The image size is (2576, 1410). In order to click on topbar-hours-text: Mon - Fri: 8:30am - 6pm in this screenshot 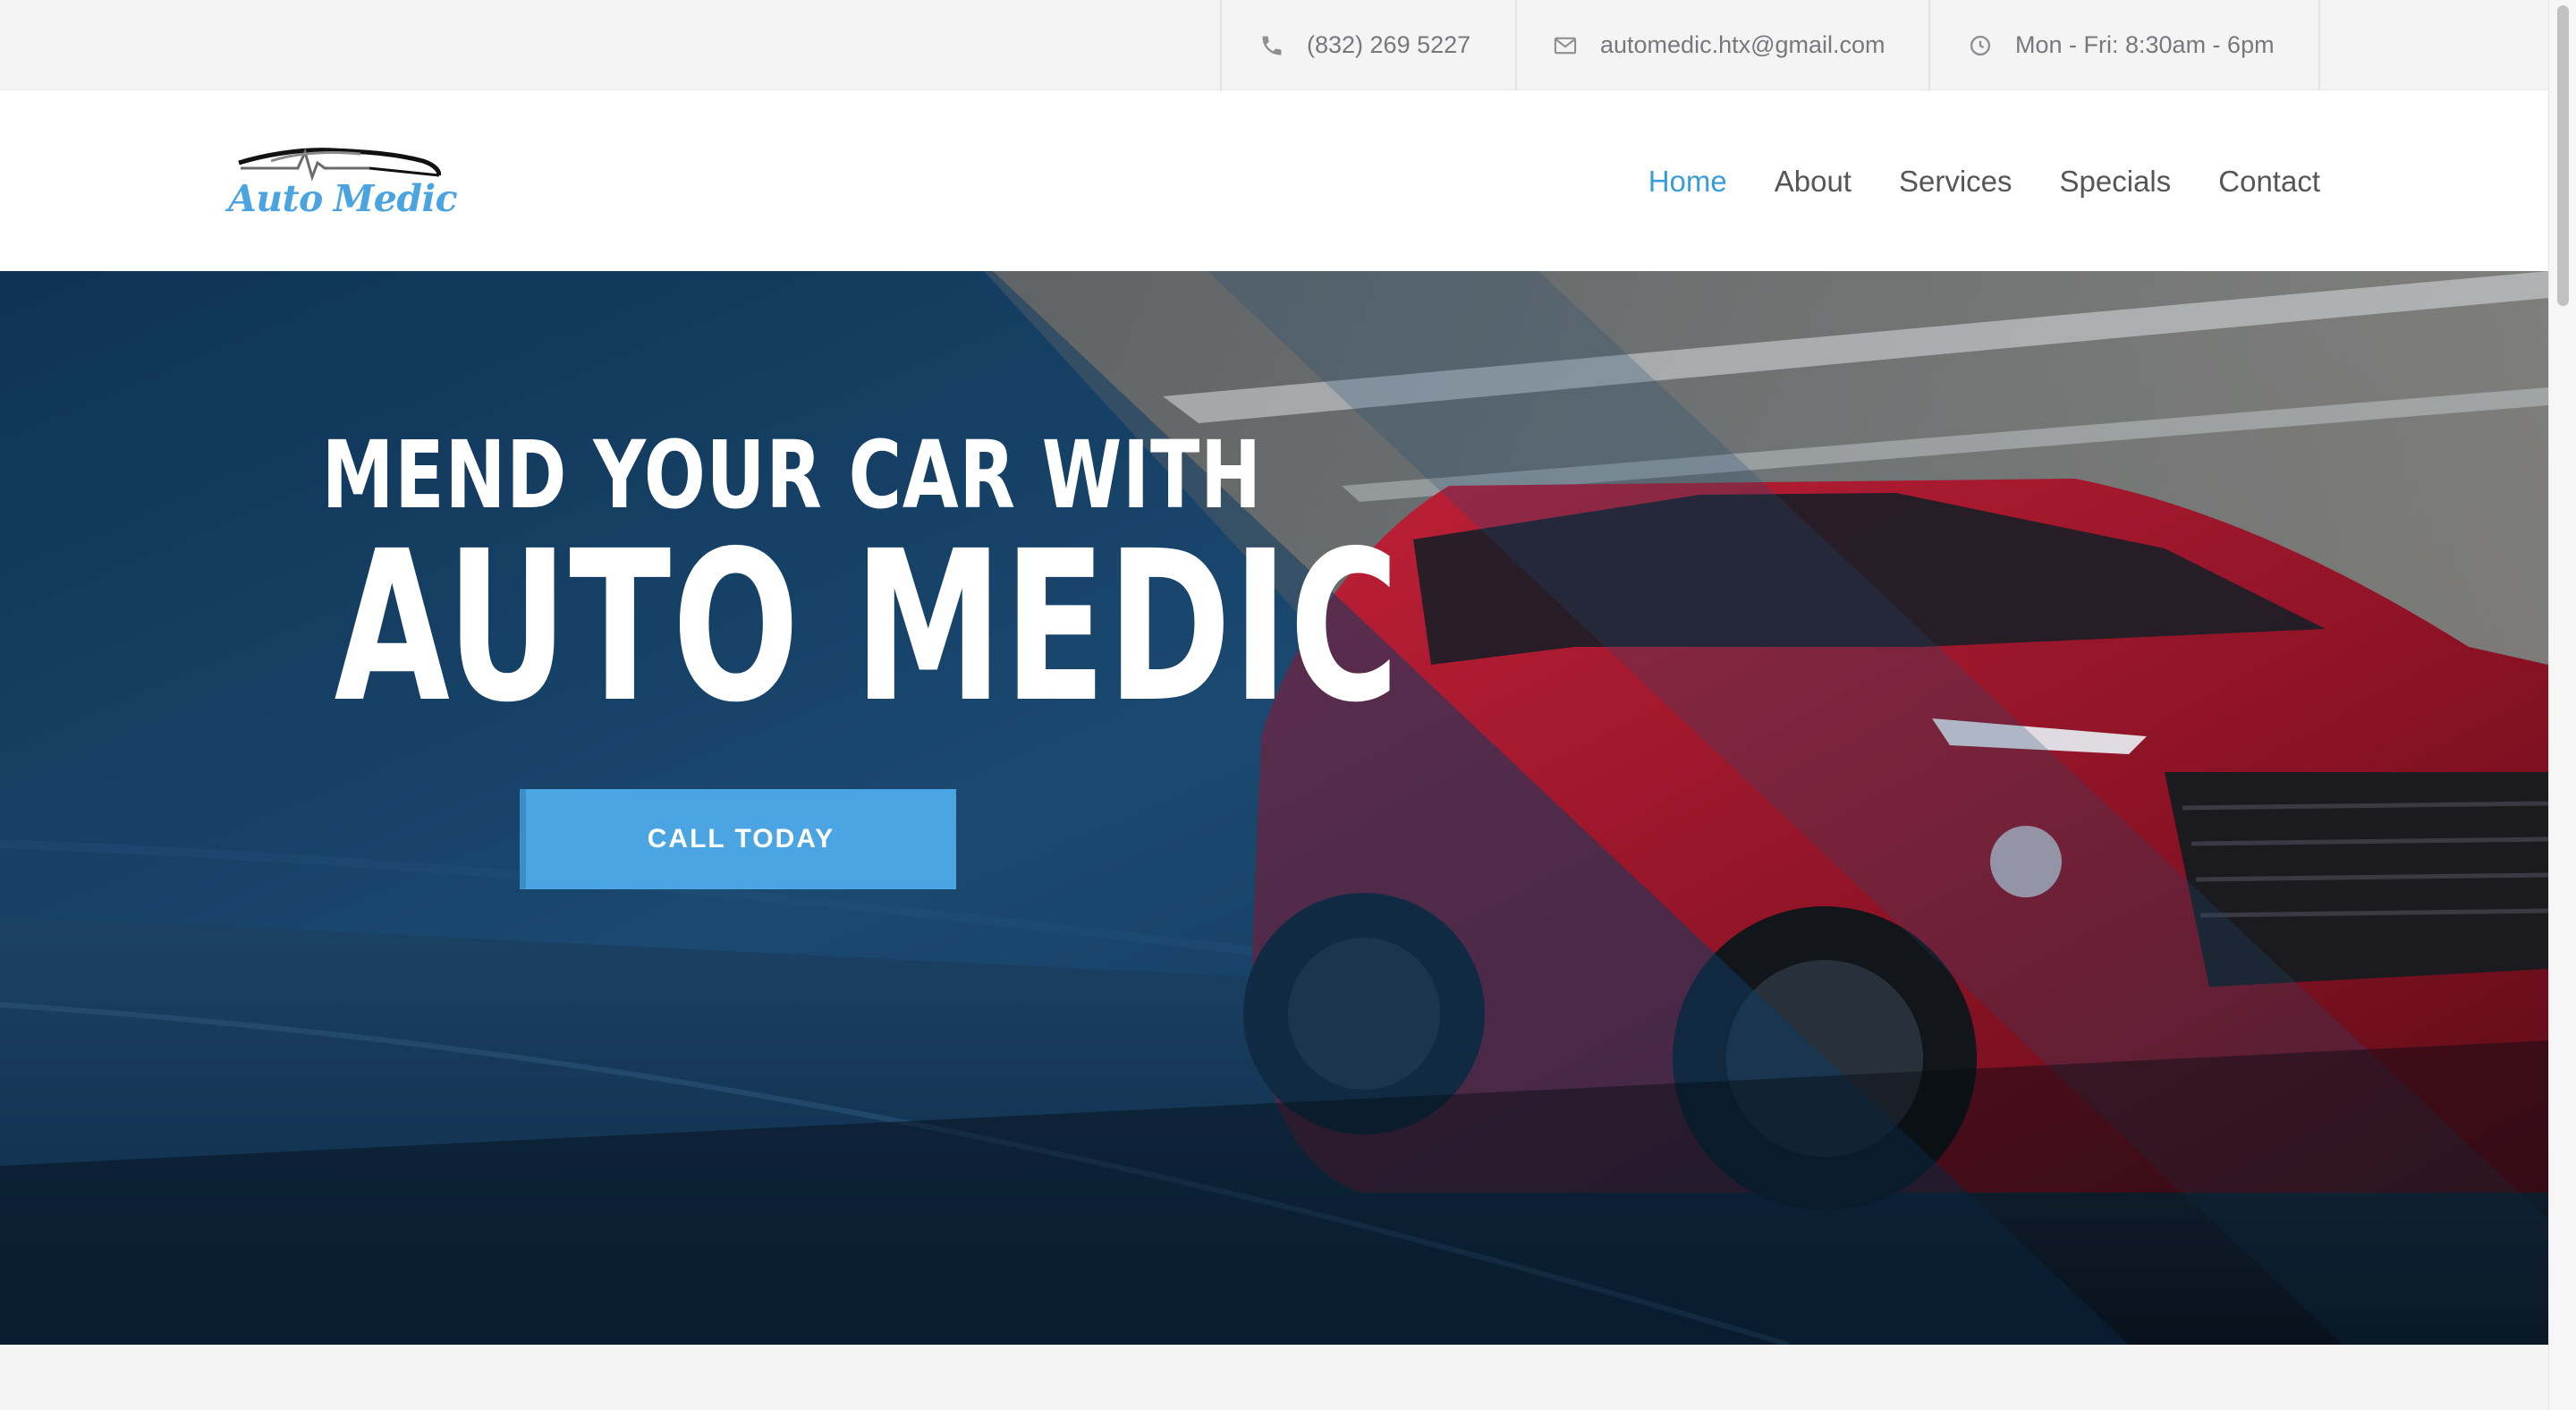, I will do `click(2145, 45)`.